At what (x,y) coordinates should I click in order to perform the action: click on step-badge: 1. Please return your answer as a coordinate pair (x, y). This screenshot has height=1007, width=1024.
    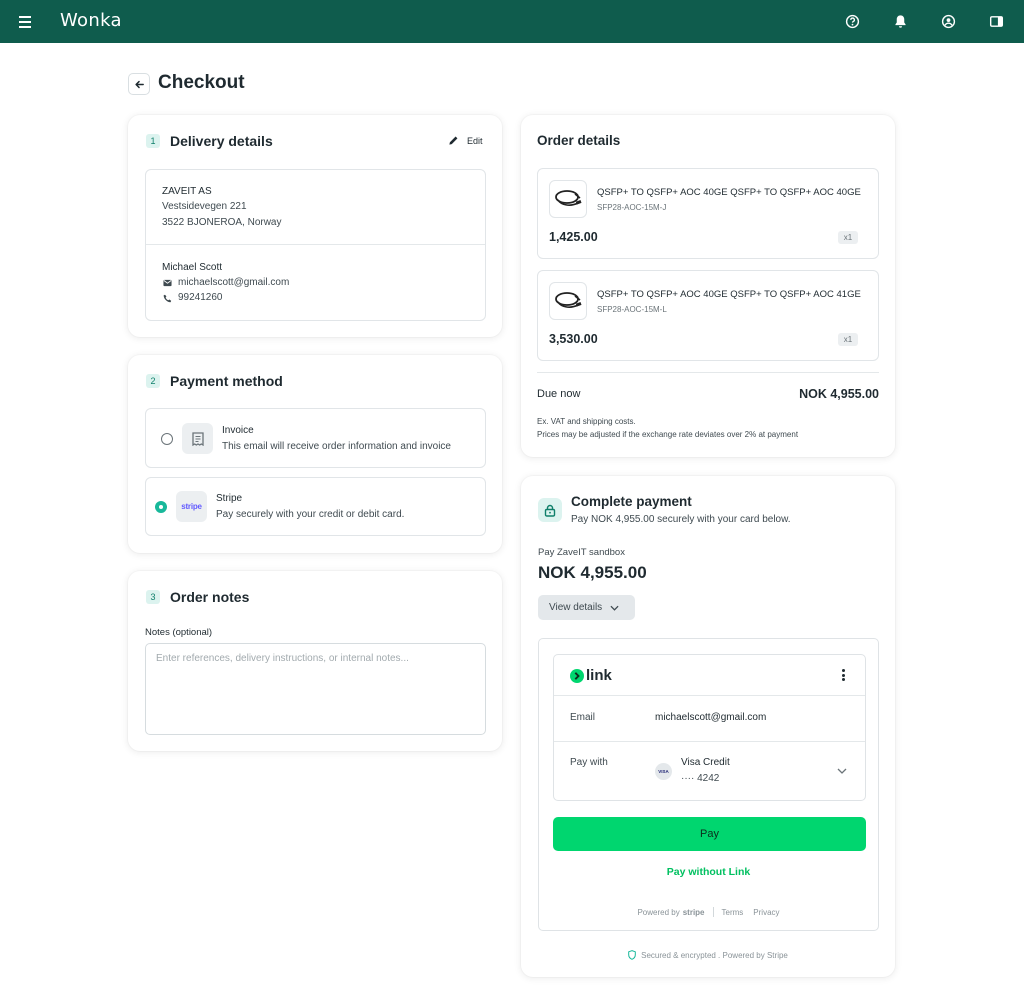
    Looking at the image, I should click on (153, 141).